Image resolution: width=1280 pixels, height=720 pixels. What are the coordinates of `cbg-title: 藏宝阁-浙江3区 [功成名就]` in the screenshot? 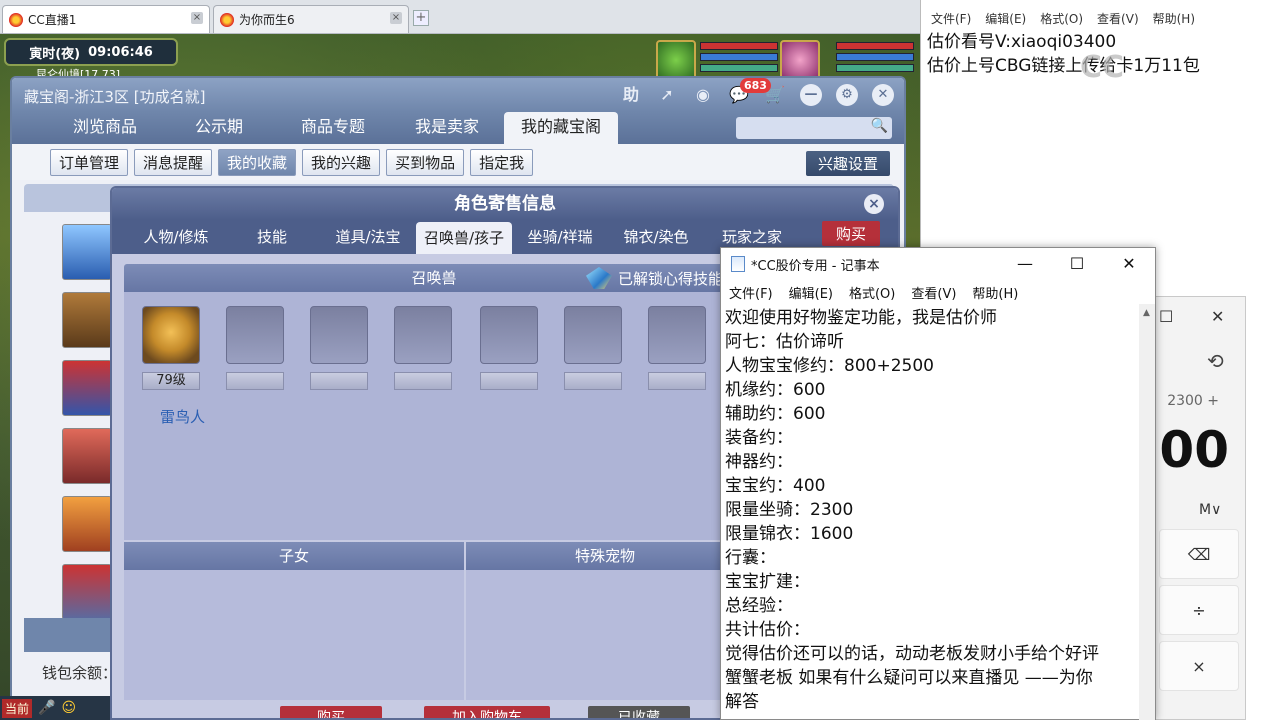 It's located at (115, 97).